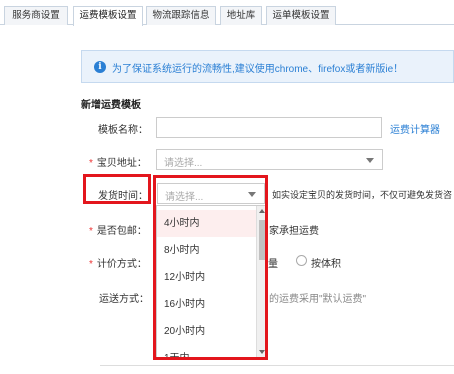  Describe the element at coordinates (269, 127) in the screenshot. I see `template-name-input` at that location.